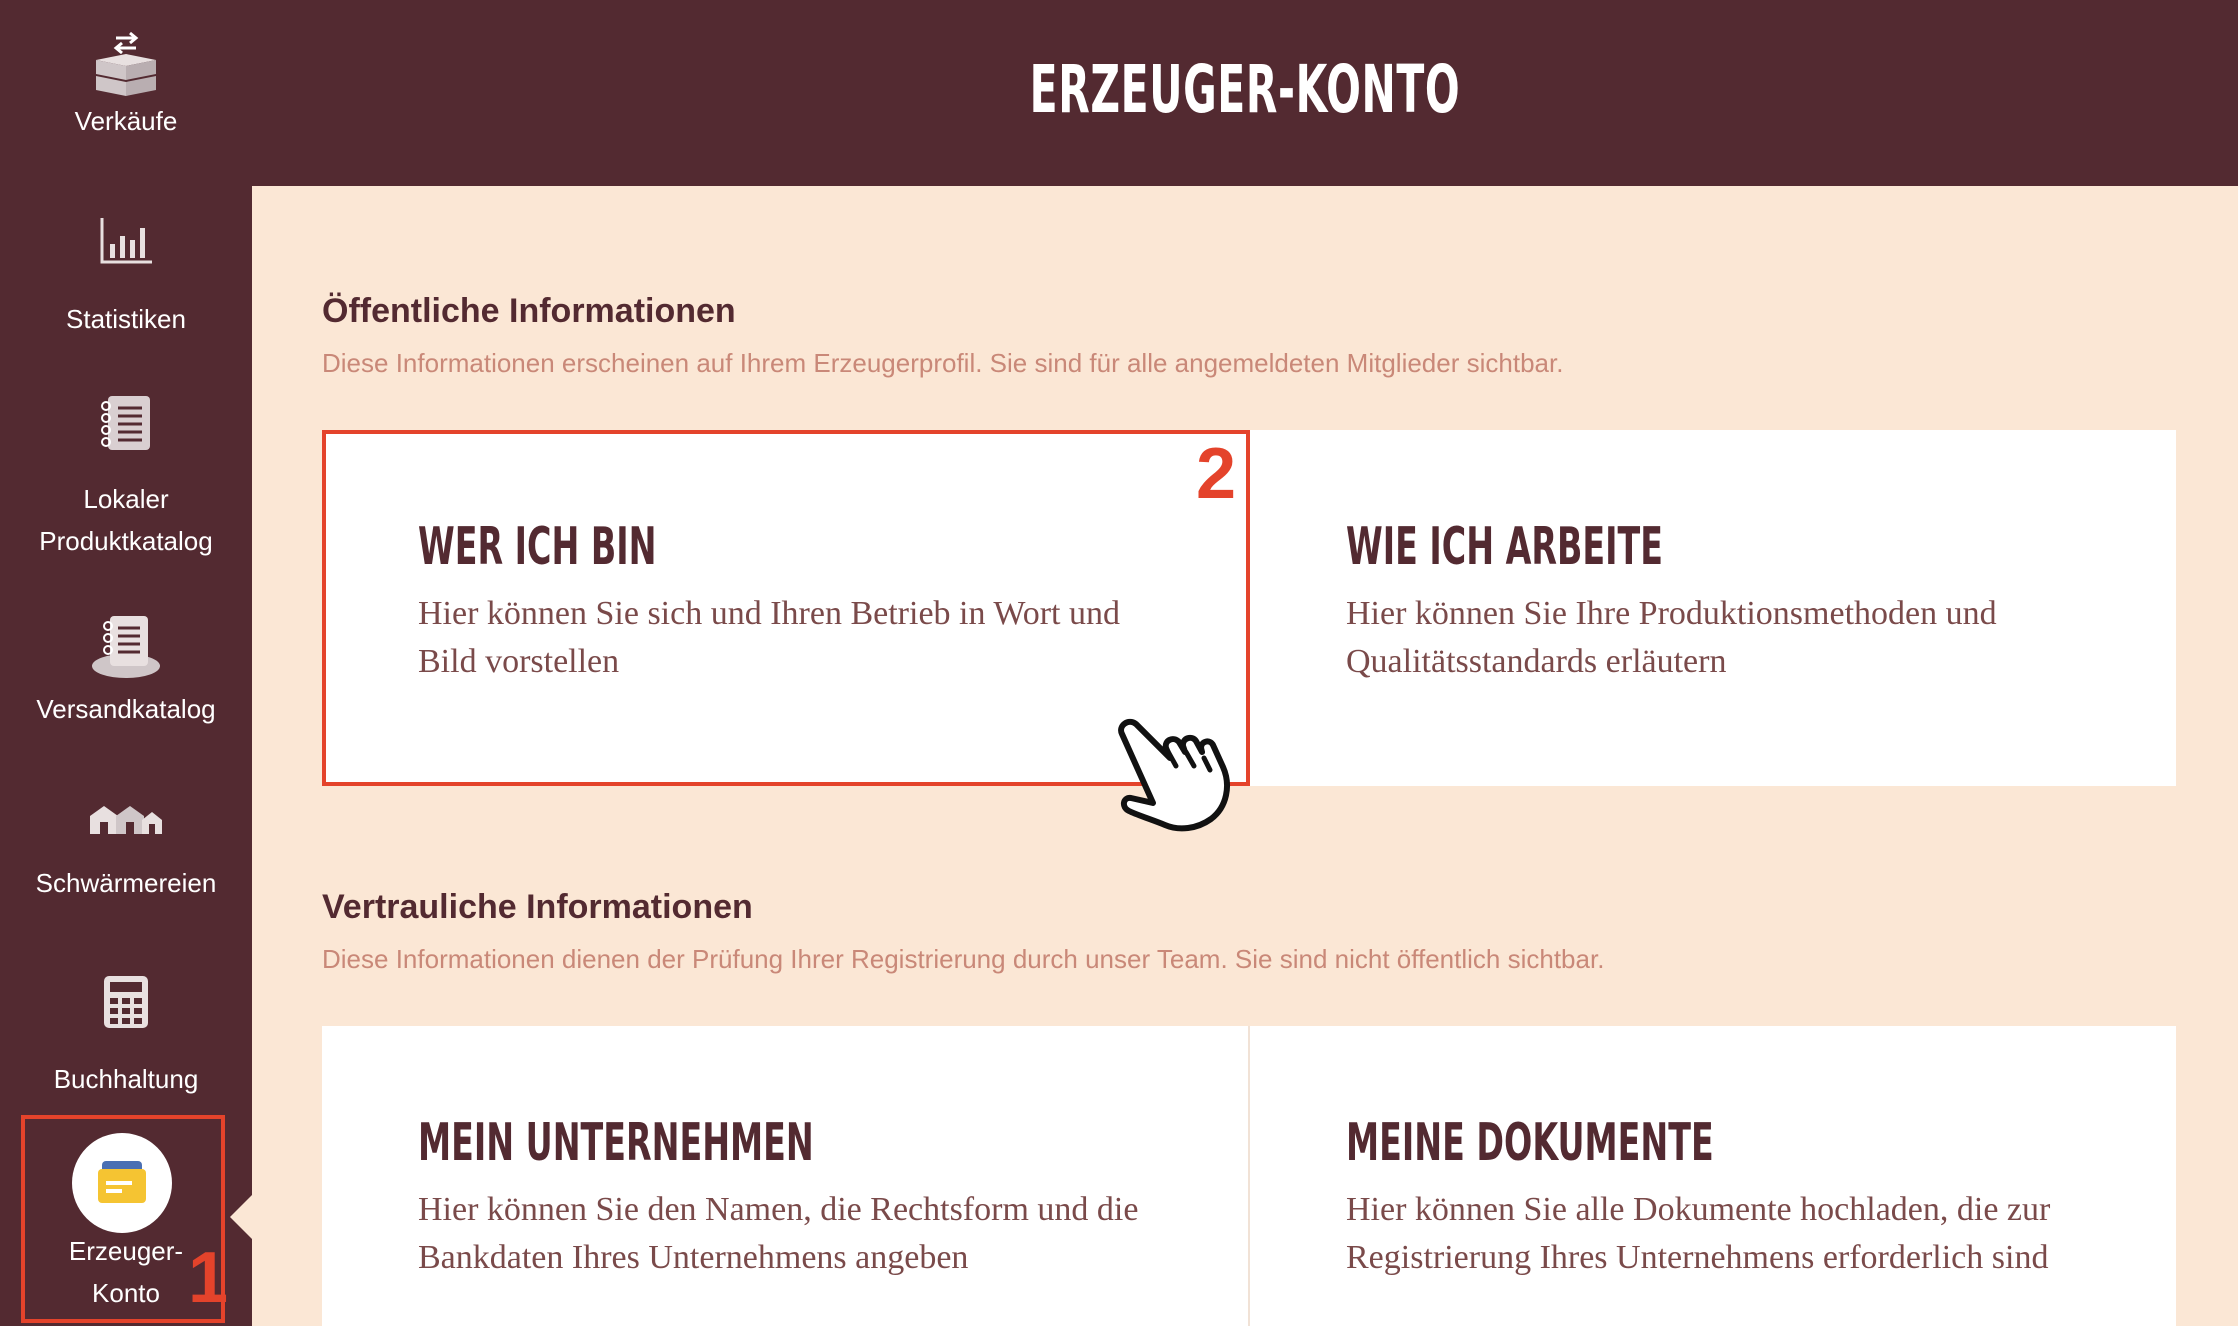 The height and width of the screenshot is (1326, 2238). Describe the element at coordinates (1530, 1143) in the screenshot. I see `card-title: MEINE DOKUMENTE` at that location.